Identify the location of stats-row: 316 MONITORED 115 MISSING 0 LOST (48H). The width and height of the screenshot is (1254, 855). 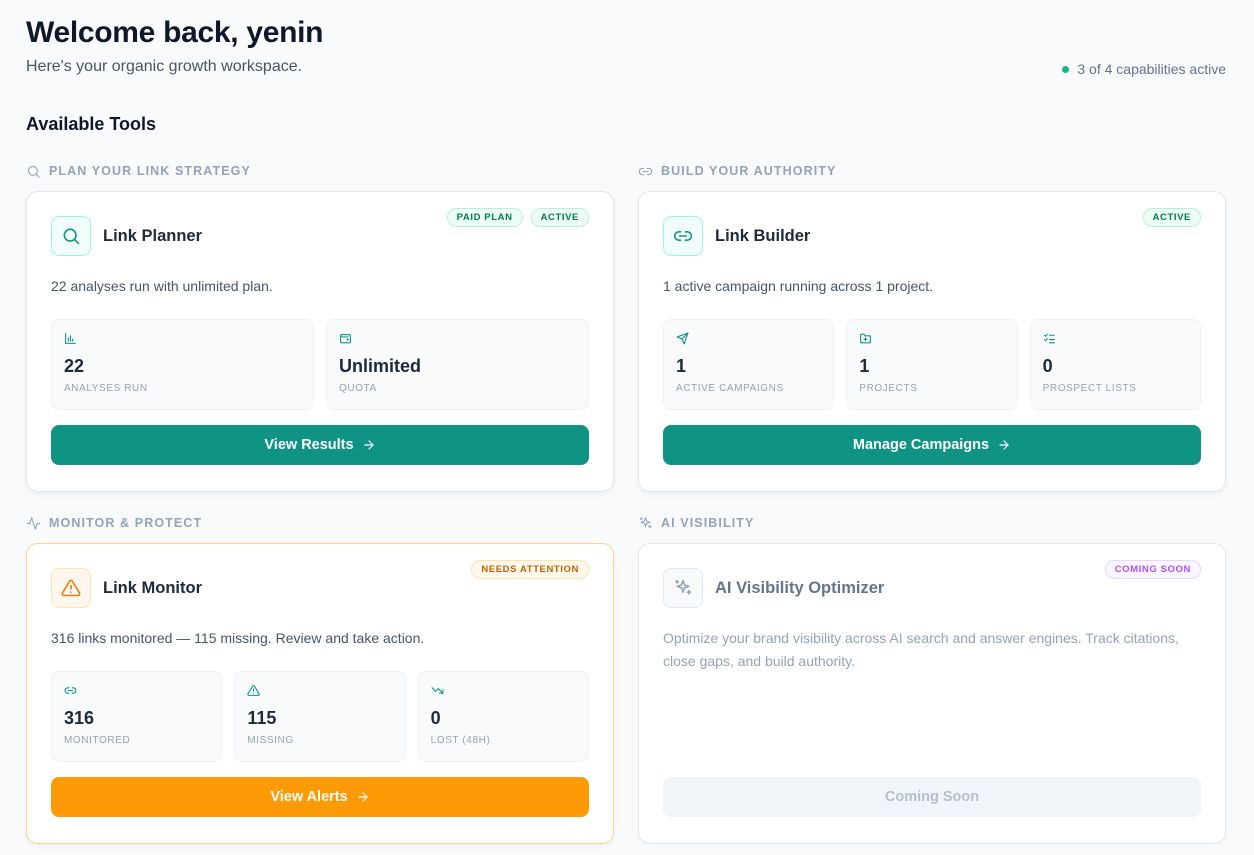
(320, 716).